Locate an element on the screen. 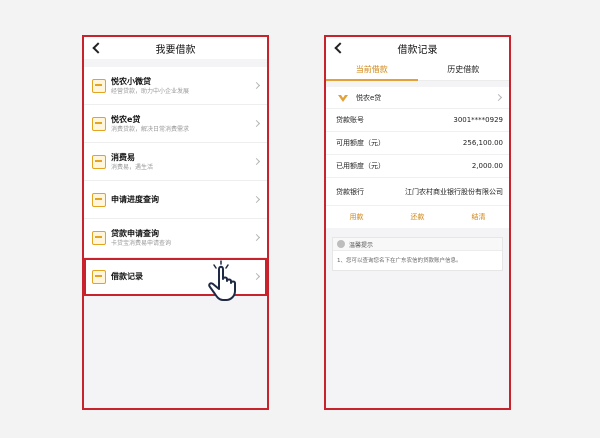 Image resolution: width=600 pixels, height=438 pixels. pointing-hand-icon is located at coordinates (222, 280).